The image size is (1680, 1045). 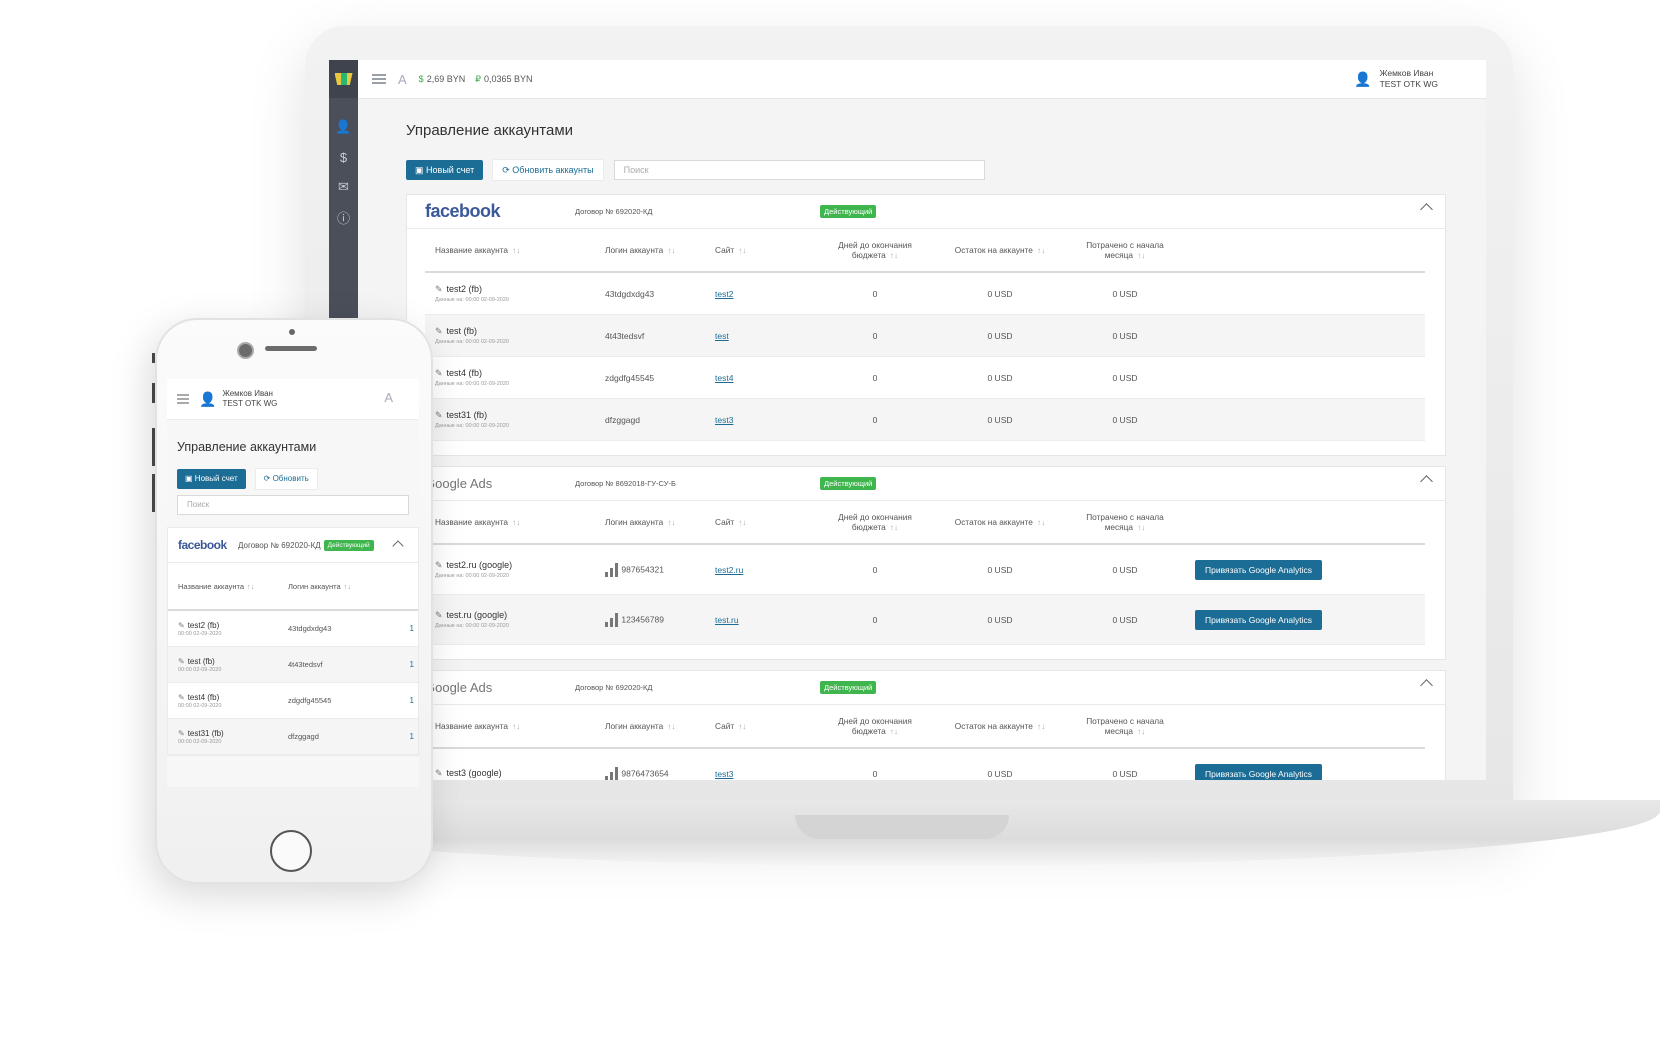 What do you see at coordinates (902, 827) in the screenshot?
I see `laptop-notch` at bounding box center [902, 827].